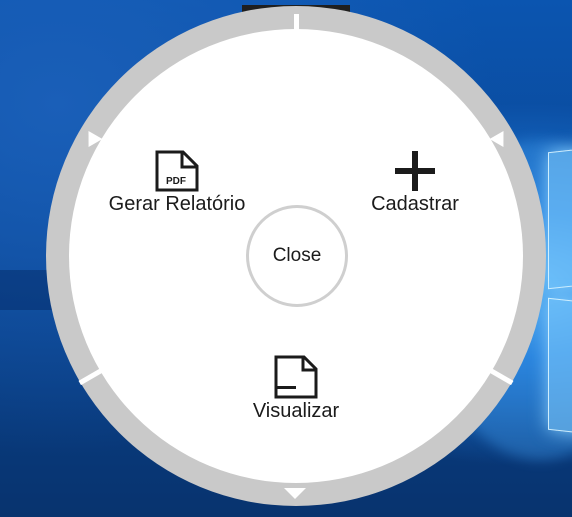 The width and height of the screenshot is (572, 517). Describe the element at coordinates (296, 411) in the screenshot. I see `menu-item-label: Visualizar` at that location.